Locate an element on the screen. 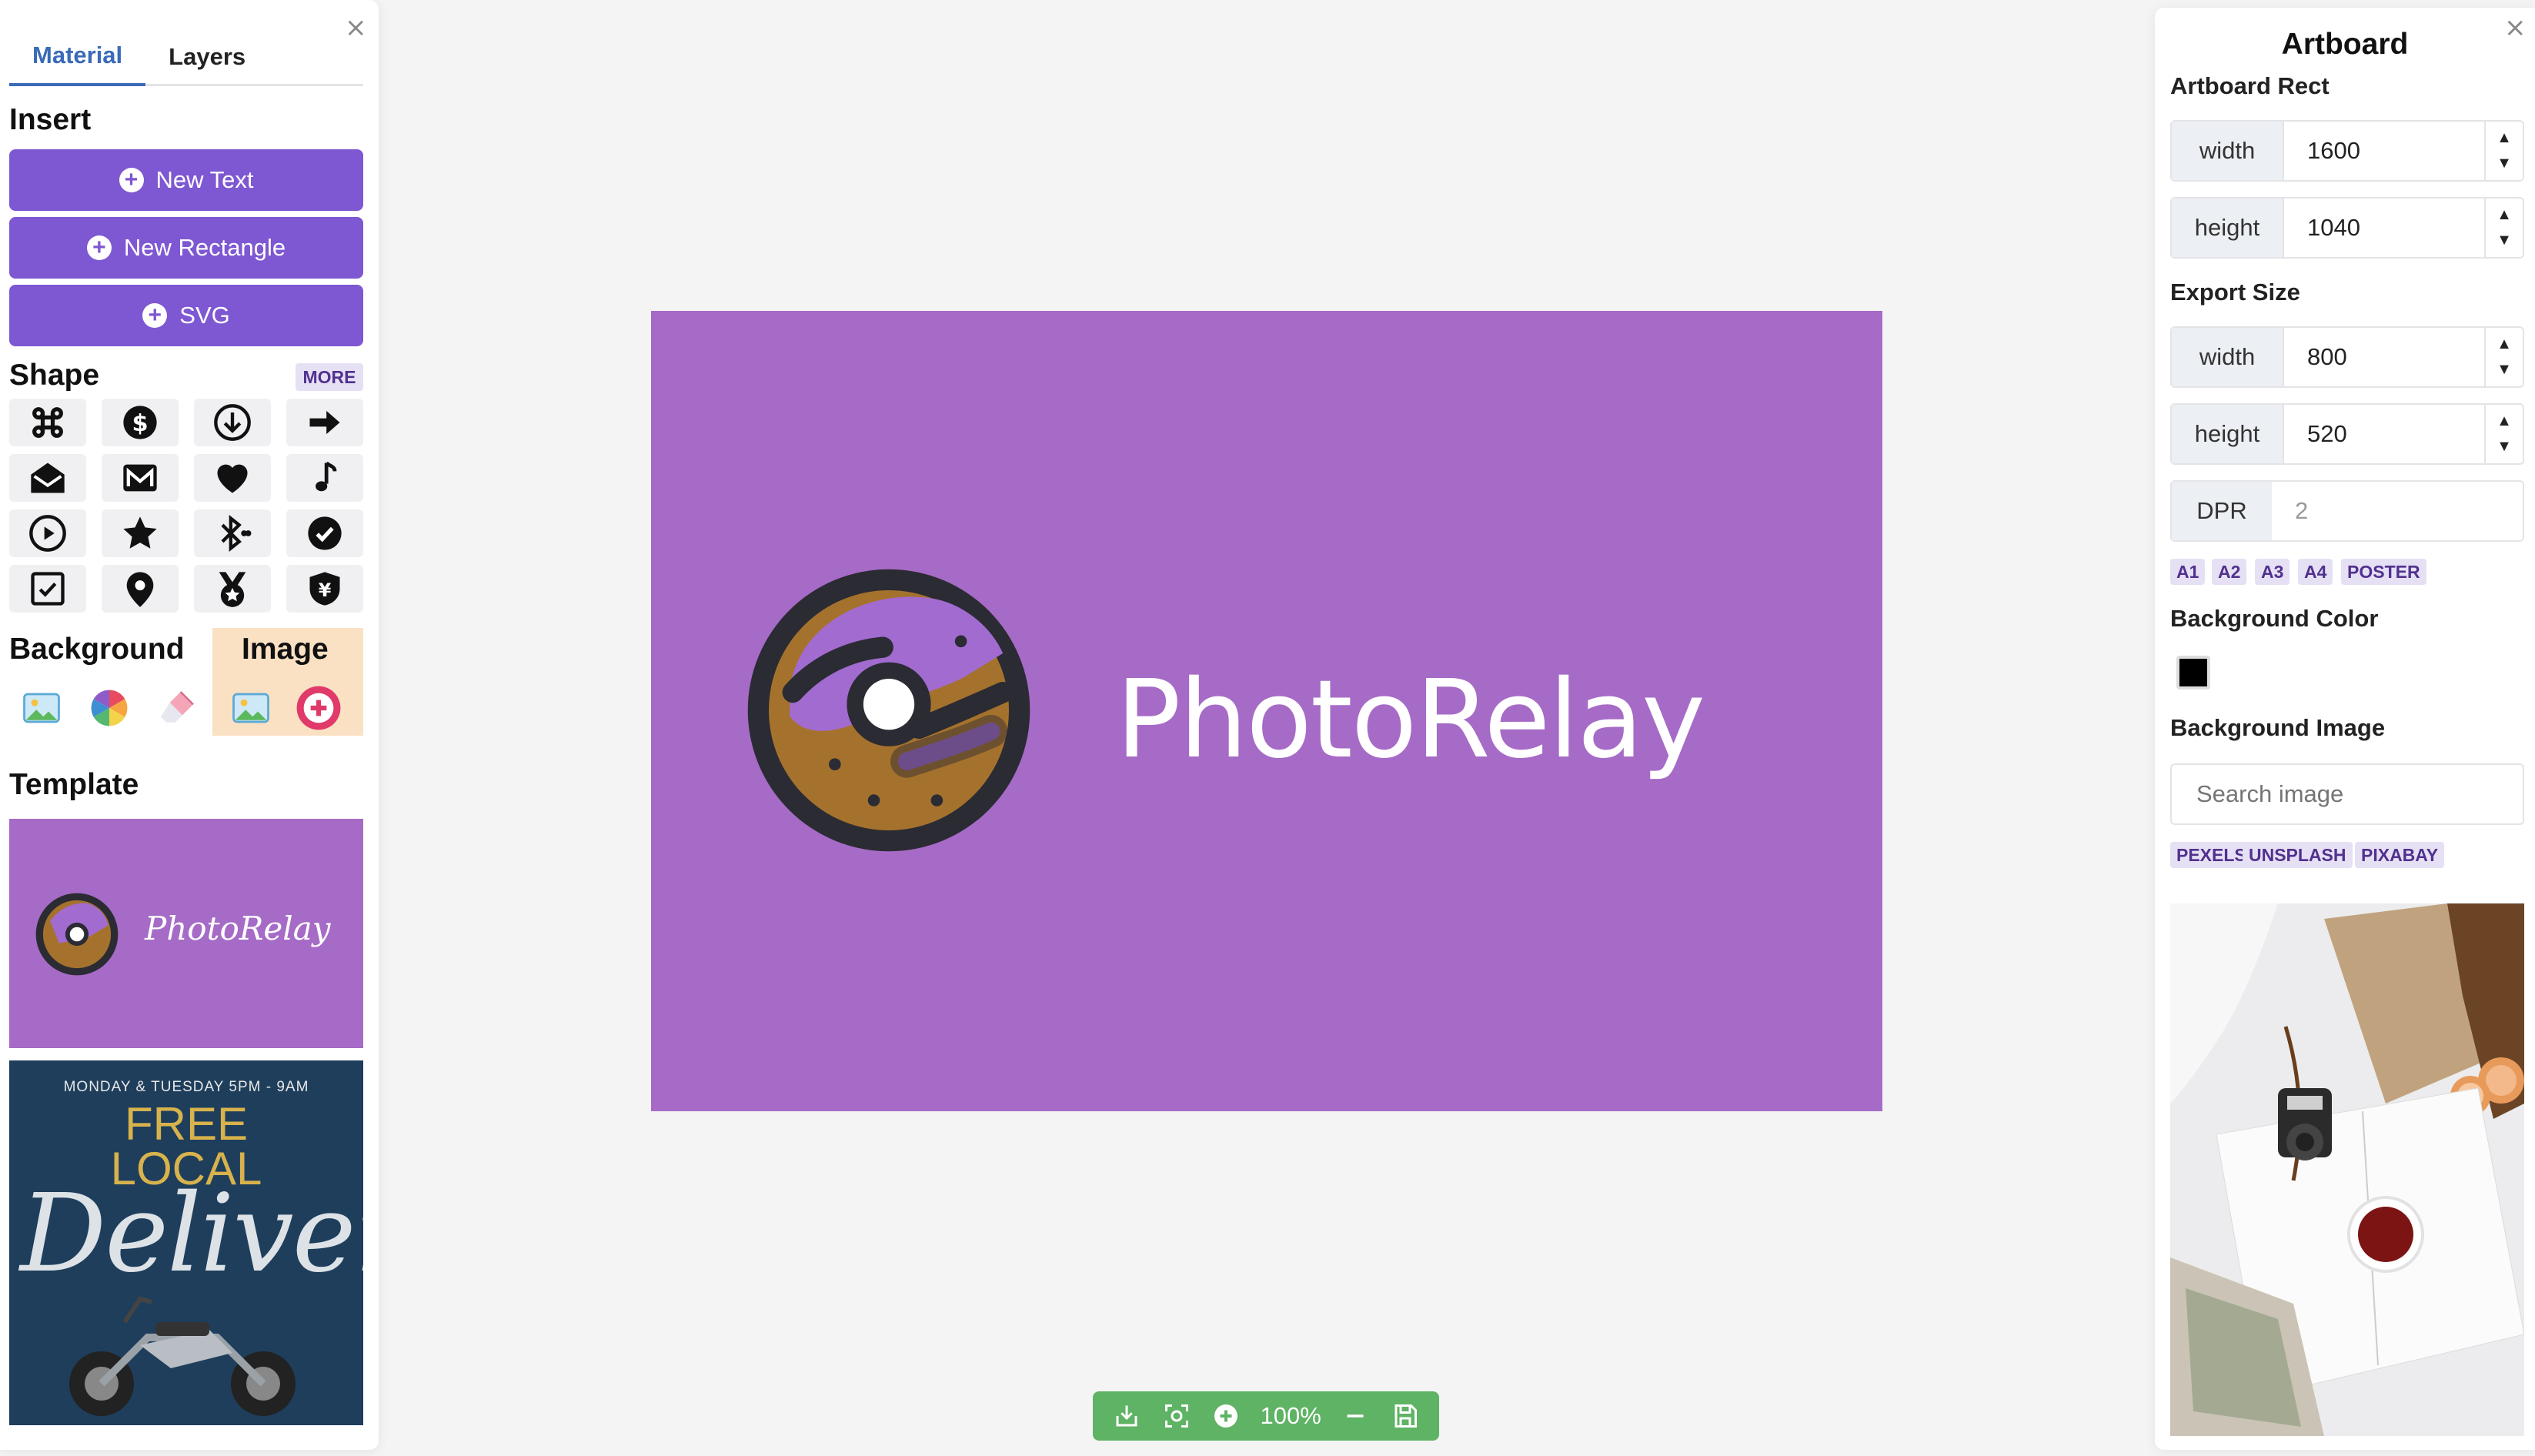 The width and height of the screenshot is (2535, 1456). new-rectangle-label: New Rectangle is located at coordinates (204, 247).